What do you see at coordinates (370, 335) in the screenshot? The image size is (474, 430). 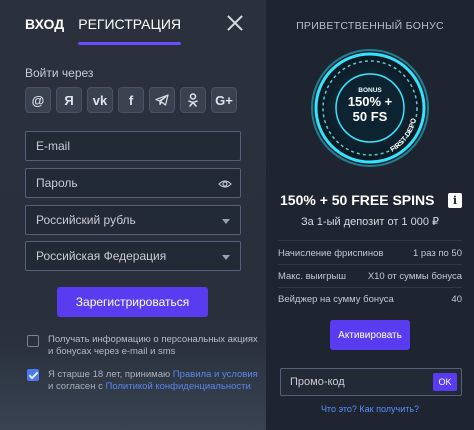 I see `activate-button: Активировать` at bounding box center [370, 335].